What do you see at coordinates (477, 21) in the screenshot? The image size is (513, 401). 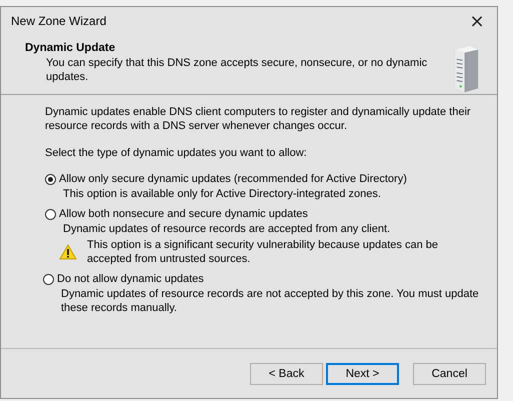 I see `close-button: ×` at bounding box center [477, 21].